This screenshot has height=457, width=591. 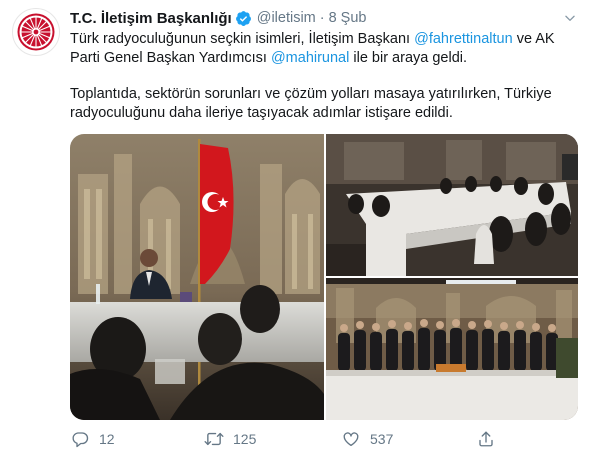 What do you see at coordinates (230, 439) in the screenshot?
I see `retweet-button: 125` at bounding box center [230, 439].